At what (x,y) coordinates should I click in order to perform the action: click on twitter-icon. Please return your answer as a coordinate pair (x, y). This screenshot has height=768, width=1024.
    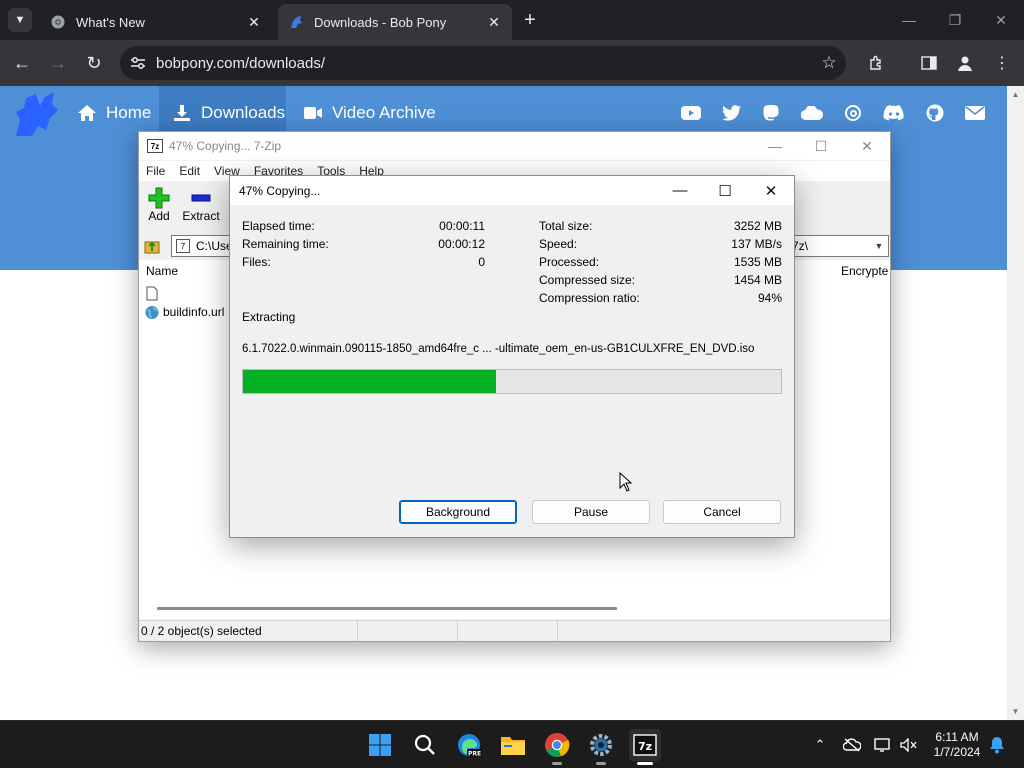
    Looking at the image, I should click on (732, 113).